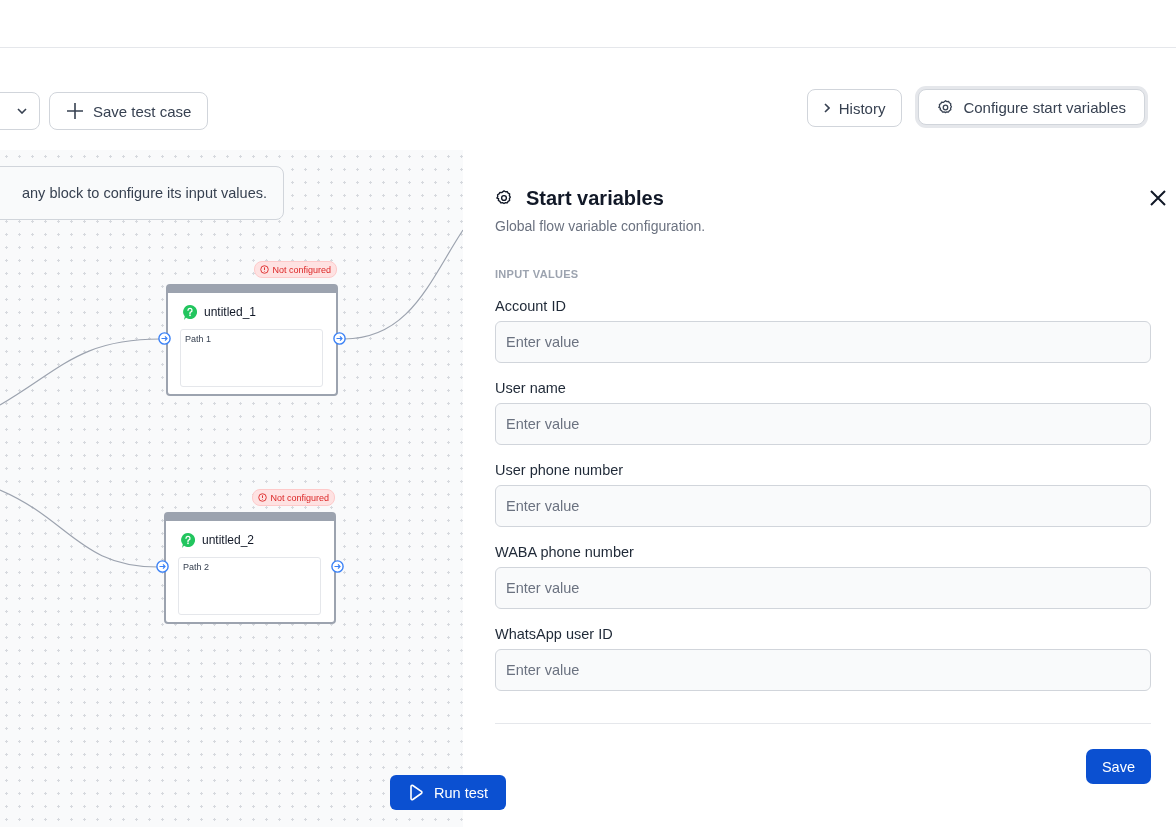 Image resolution: width=1176 pixels, height=827 pixels. Describe the element at coordinates (595, 198) in the screenshot. I see `panel-title: Start variables` at that location.